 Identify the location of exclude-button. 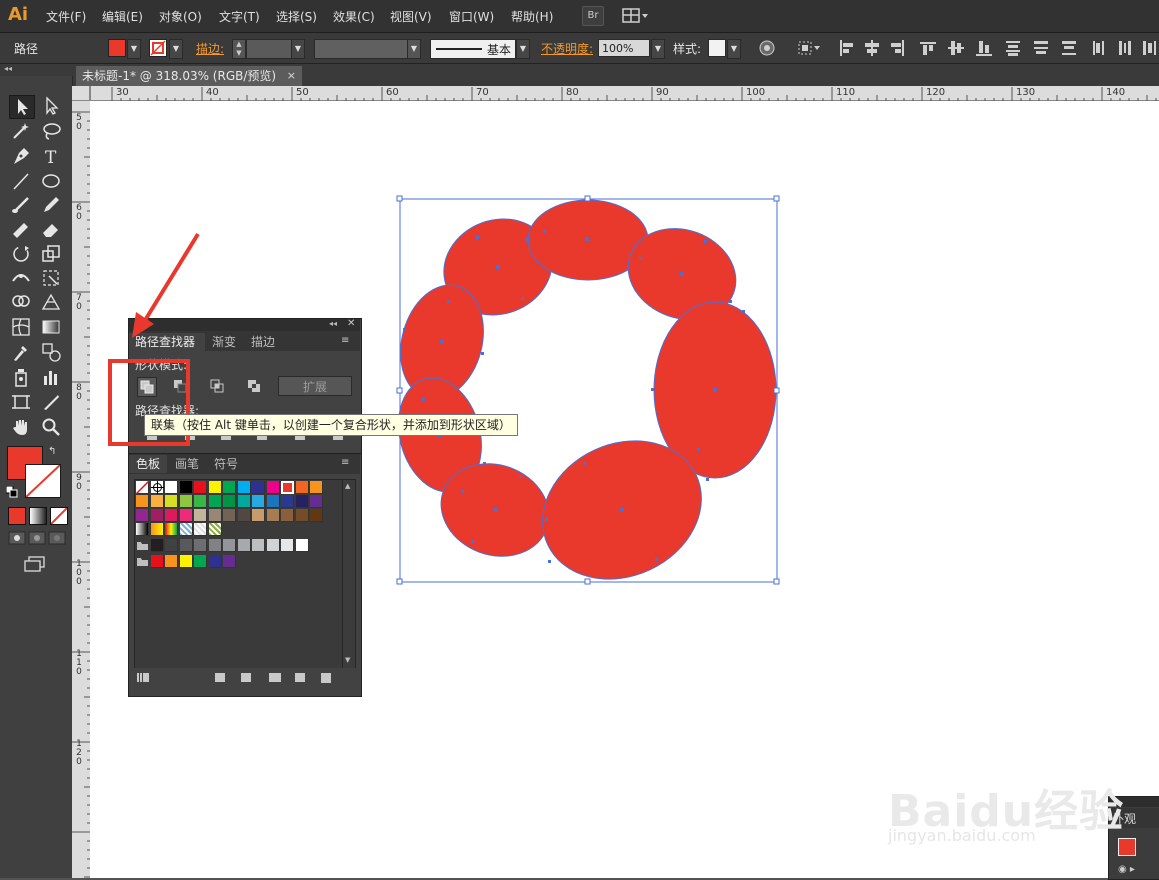
(254, 386).